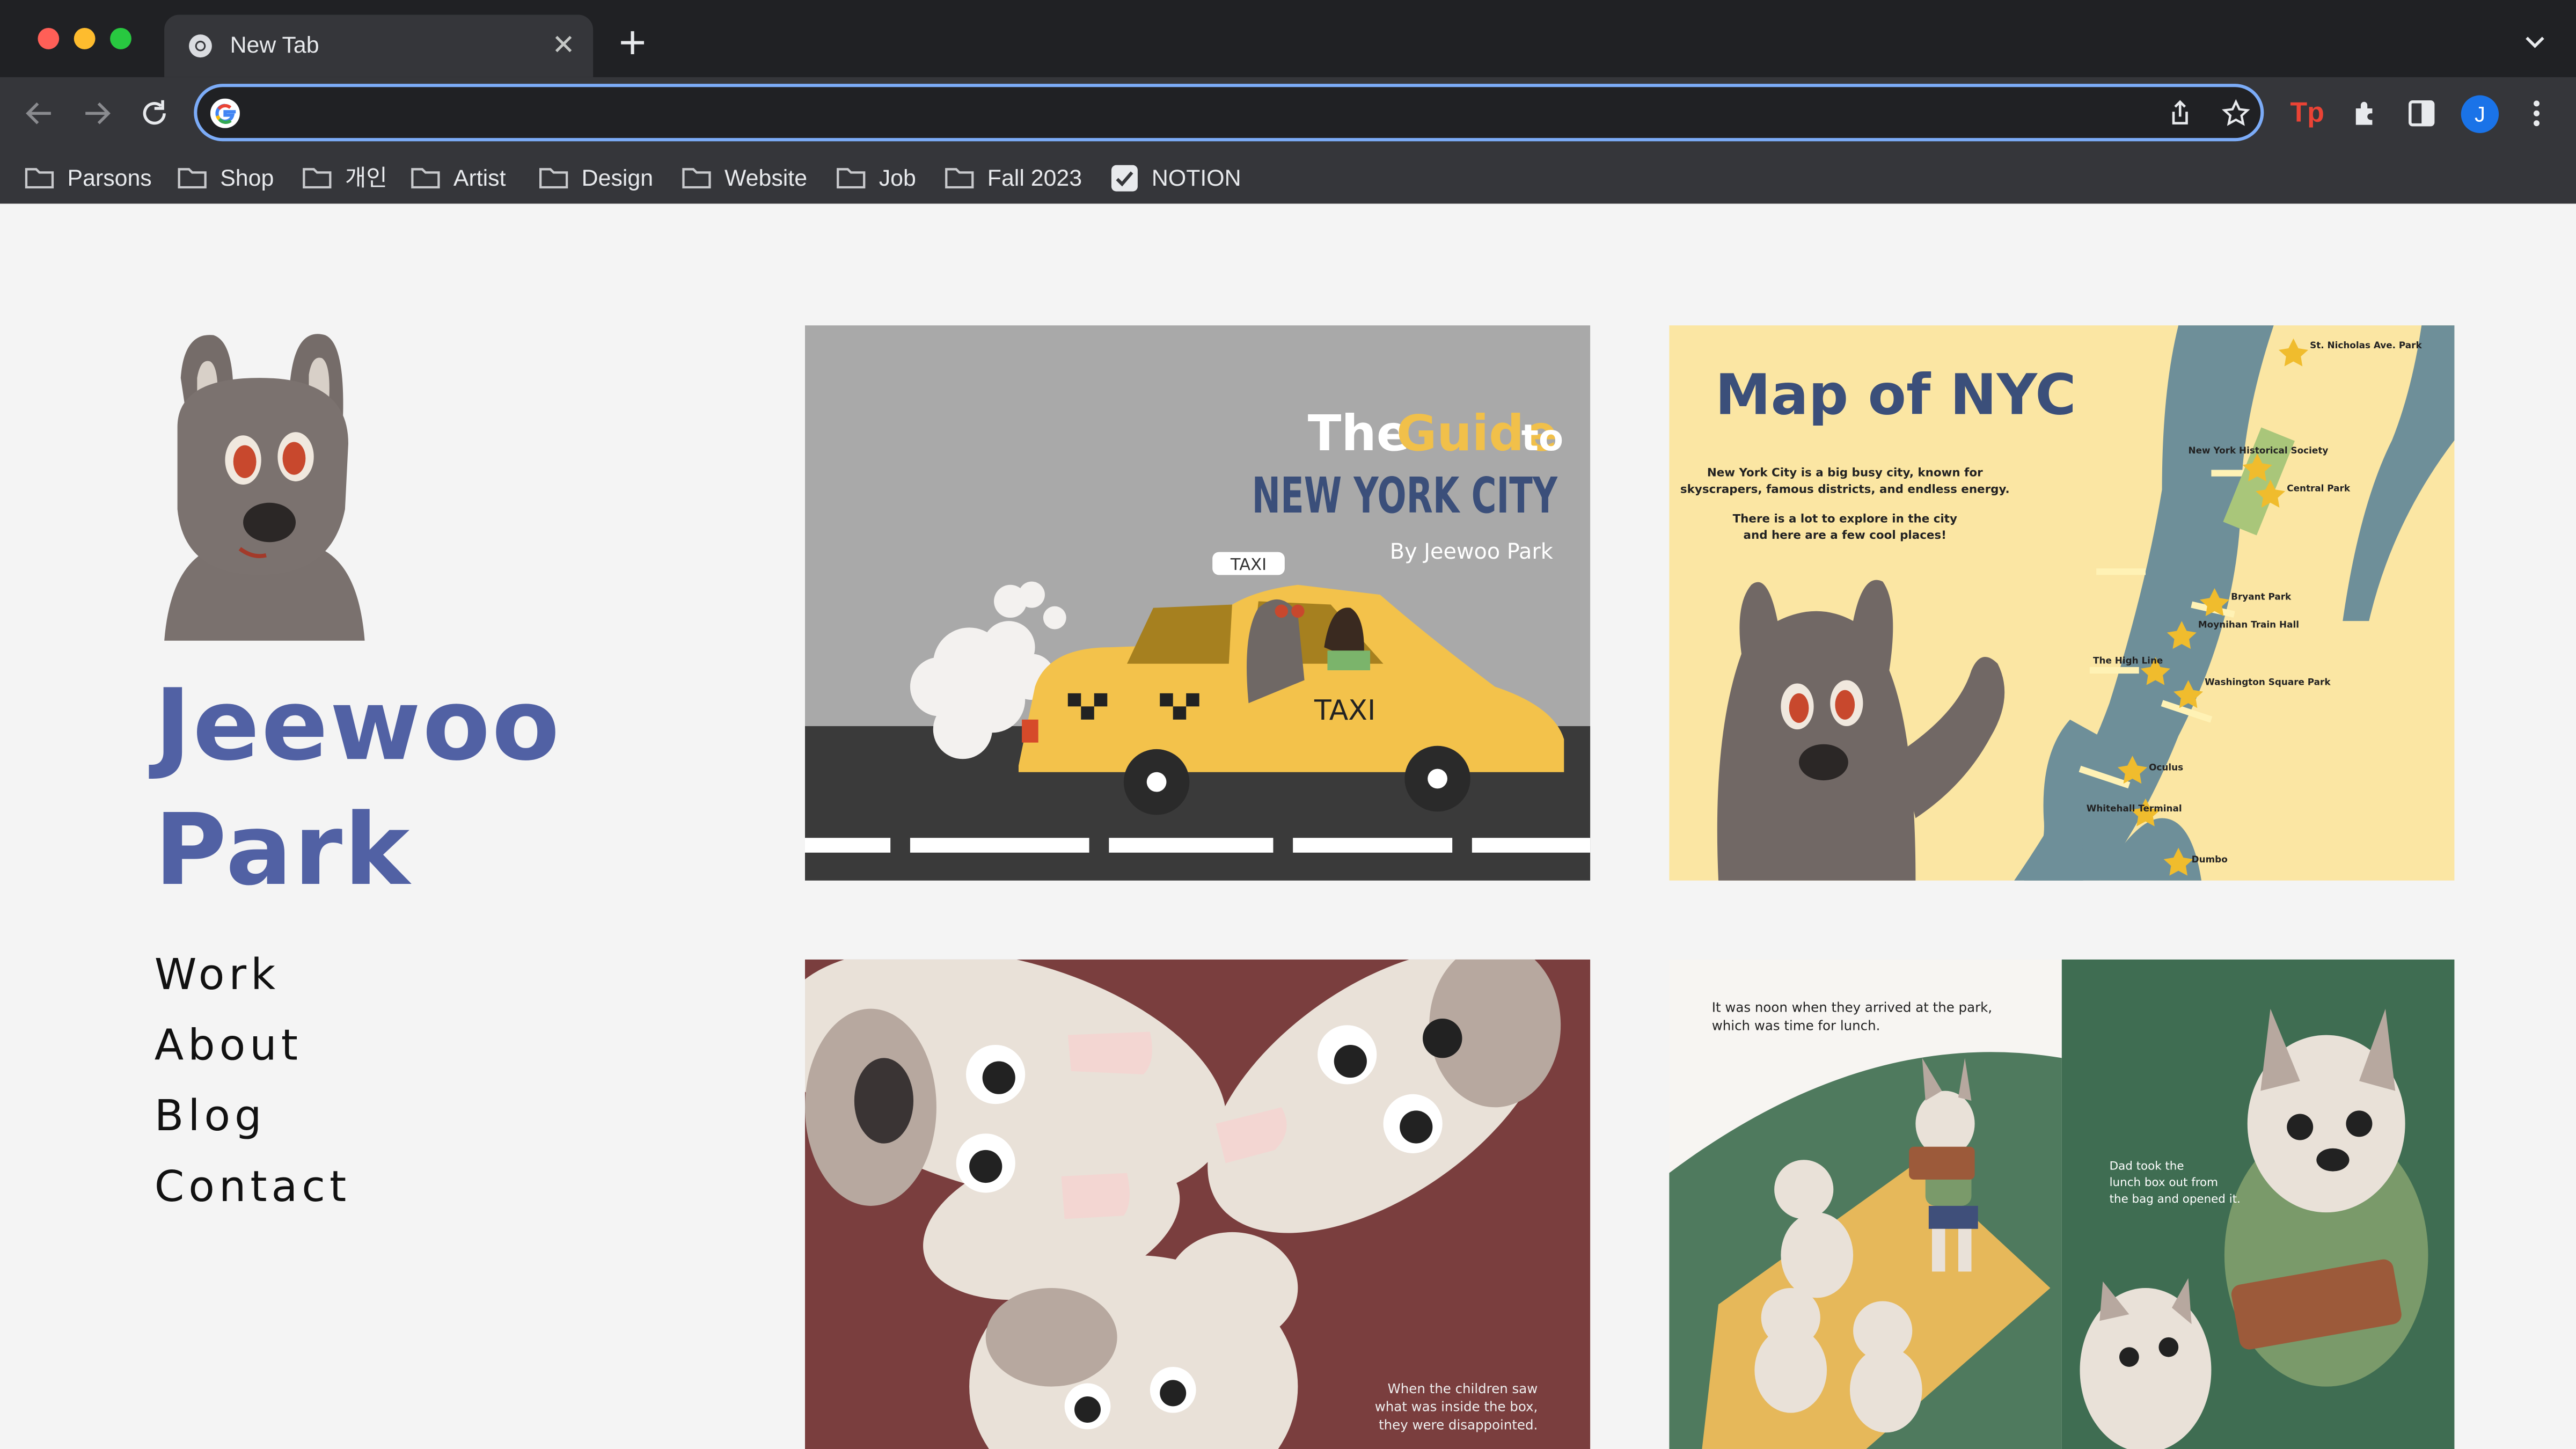  Describe the element at coordinates (97, 113) in the screenshot. I see `forward-icon` at that location.